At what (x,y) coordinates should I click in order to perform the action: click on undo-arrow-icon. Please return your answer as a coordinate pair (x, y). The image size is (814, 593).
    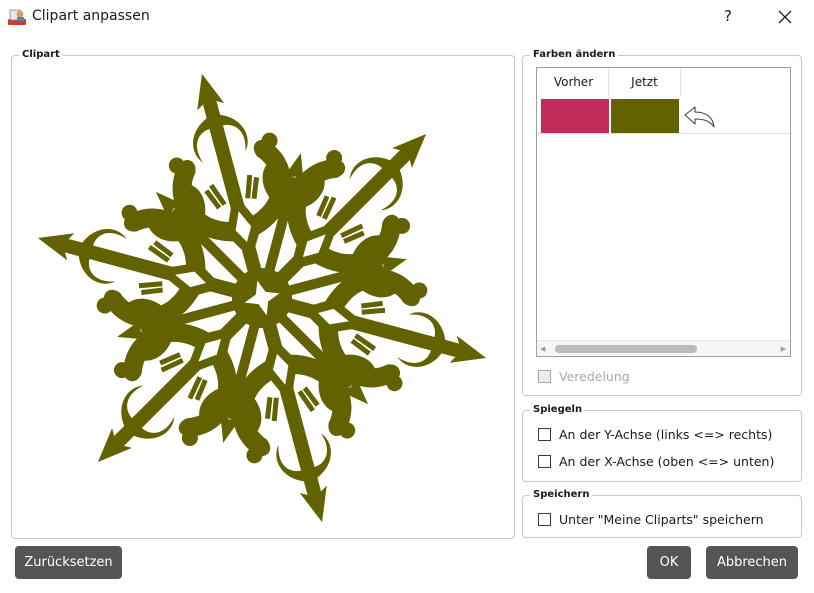
    Looking at the image, I should click on (700, 117).